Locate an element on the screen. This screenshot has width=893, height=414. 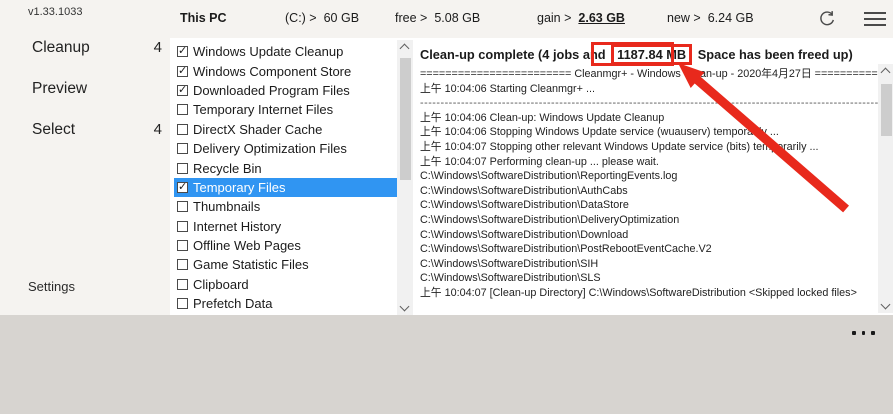
refresh-icon is located at coordinates (827, 18).